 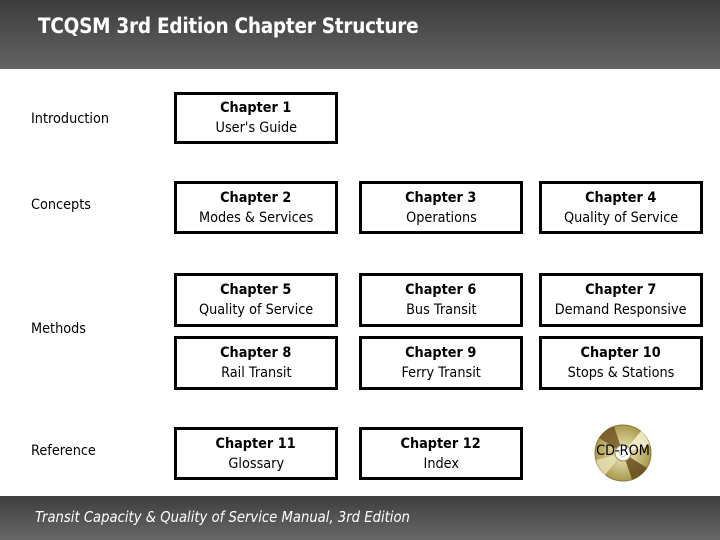 I want to click on chapter-name: Index, so click(x=441, y=463).